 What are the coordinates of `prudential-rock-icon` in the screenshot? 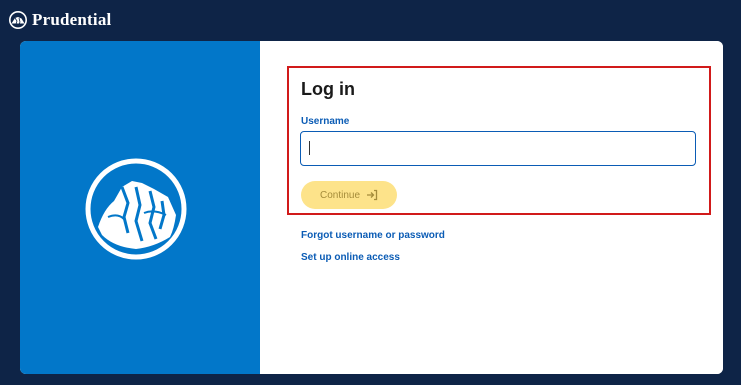 It's located at (18, 20).